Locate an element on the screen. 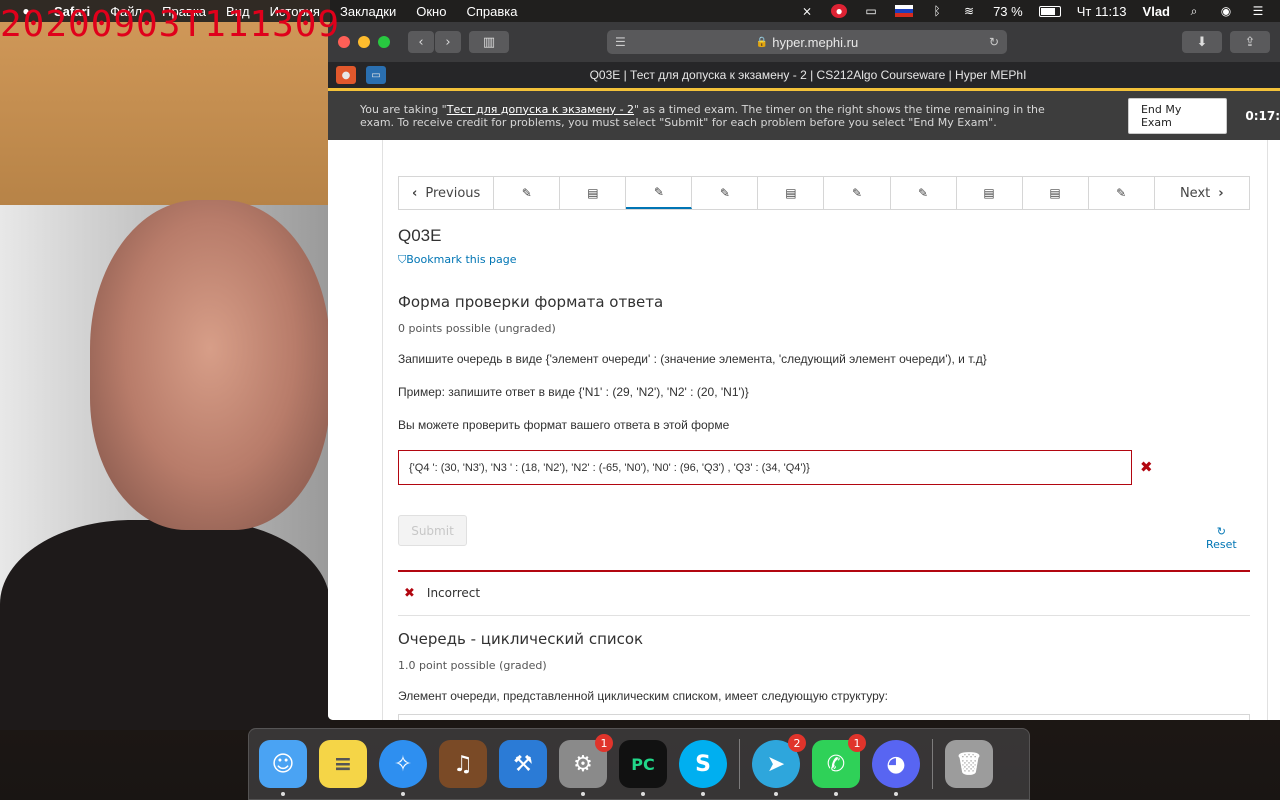 This screenshot has height=800, width=1280. reset-button: ↻ Reset is located at coordinates (1221, 538).